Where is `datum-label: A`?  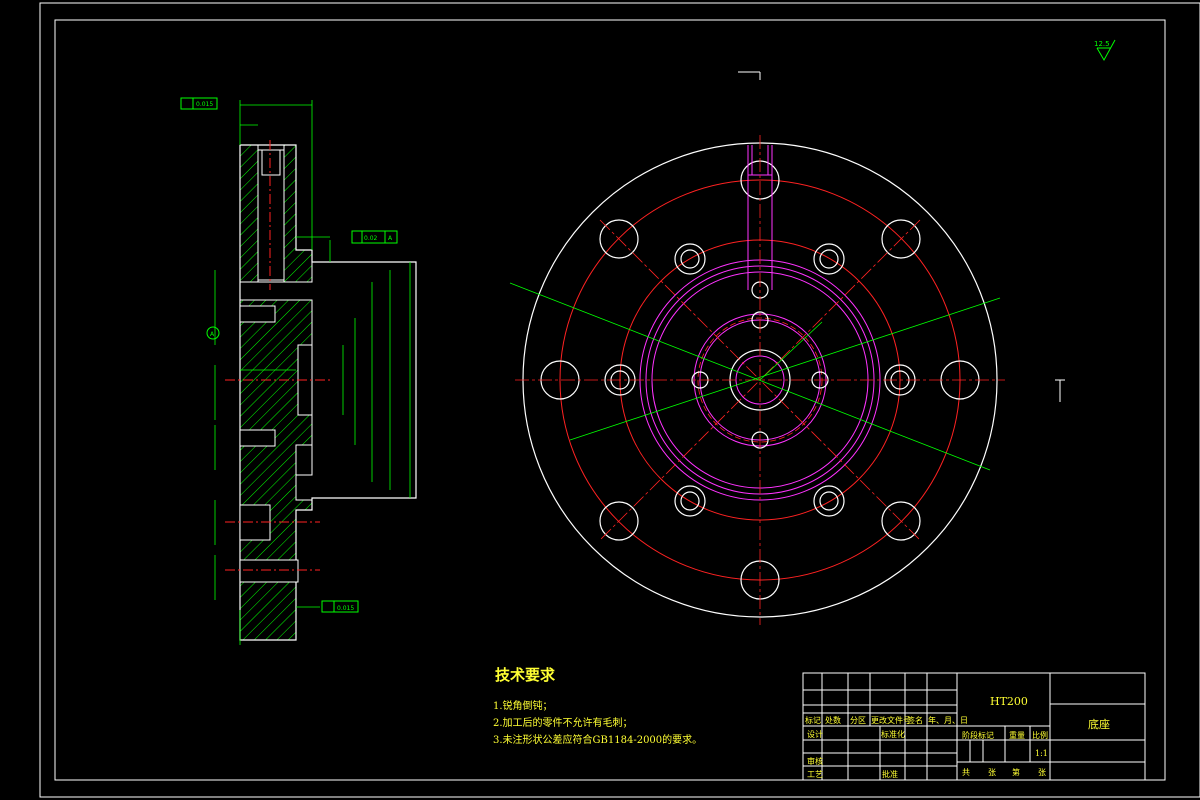 datum-label: A is located at coordinates (390, 238).